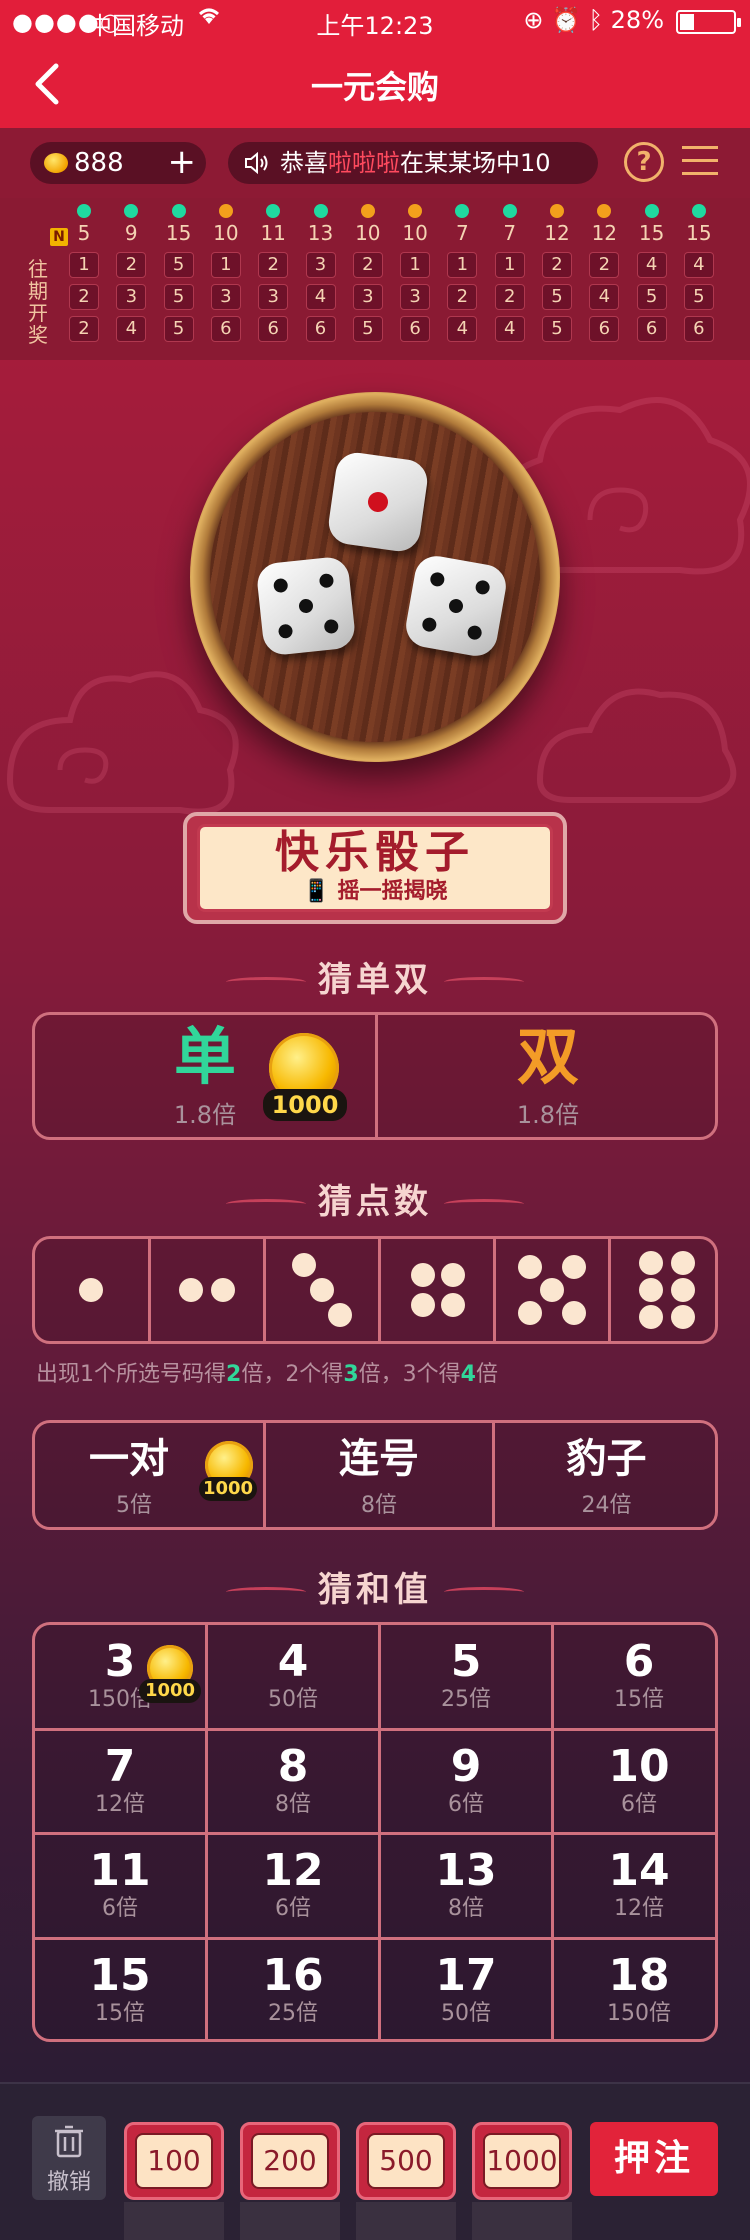 The width and height of the screenshot is (750, 2240). What do you see at coordinates (644, 162) in the screenshot?
I see `help-button: ?` at bounding box center [644, 162].